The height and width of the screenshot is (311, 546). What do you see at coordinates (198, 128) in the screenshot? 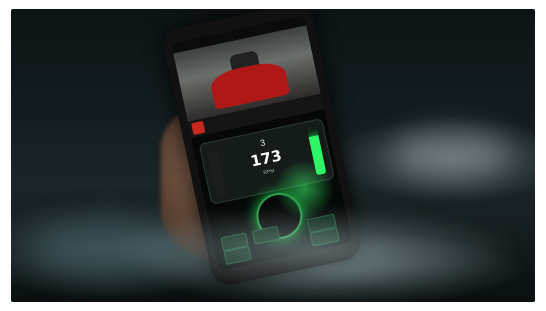
I see `team-badge-icon` at bounding box center [198, 128].